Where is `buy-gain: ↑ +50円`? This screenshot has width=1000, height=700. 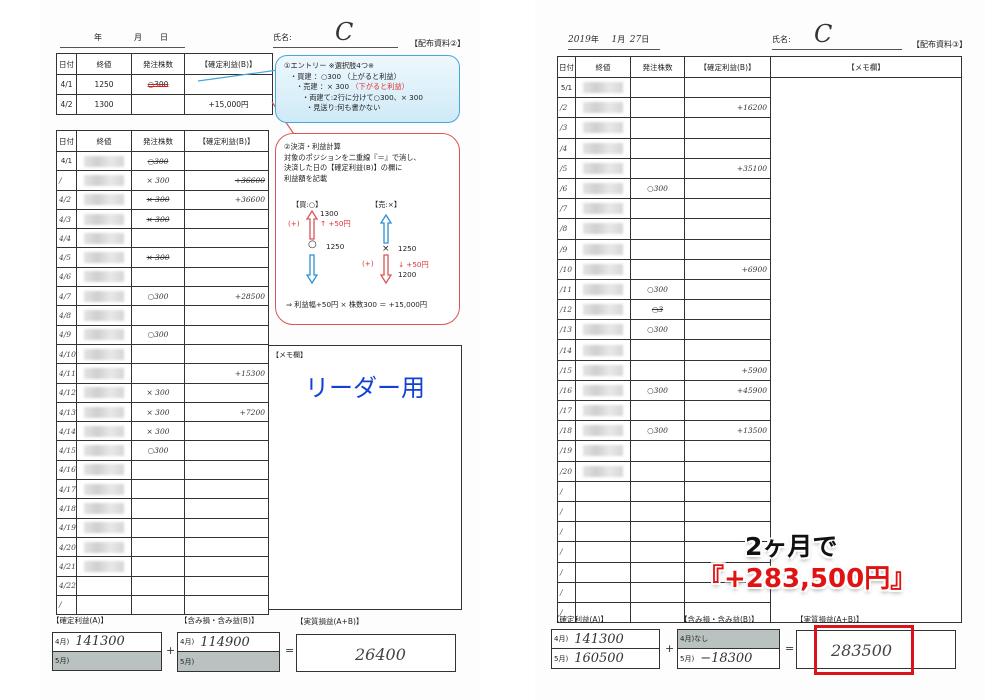 buy-gain: ↑ +50円 is located at coordinates (335, 223).